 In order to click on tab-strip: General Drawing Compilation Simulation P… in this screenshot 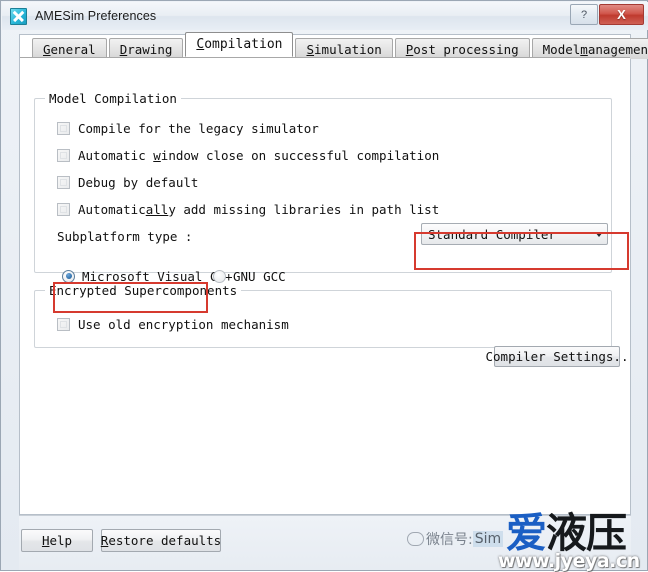, I will do `click(340, 45)`.